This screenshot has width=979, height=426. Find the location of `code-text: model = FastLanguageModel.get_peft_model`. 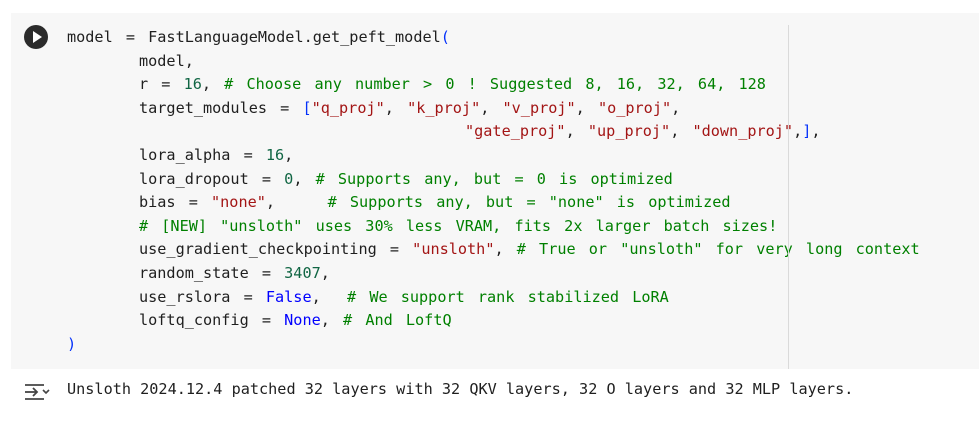

code-text: model = FastLanguageModel.get_peft_model is located at coordinates (254, 37).